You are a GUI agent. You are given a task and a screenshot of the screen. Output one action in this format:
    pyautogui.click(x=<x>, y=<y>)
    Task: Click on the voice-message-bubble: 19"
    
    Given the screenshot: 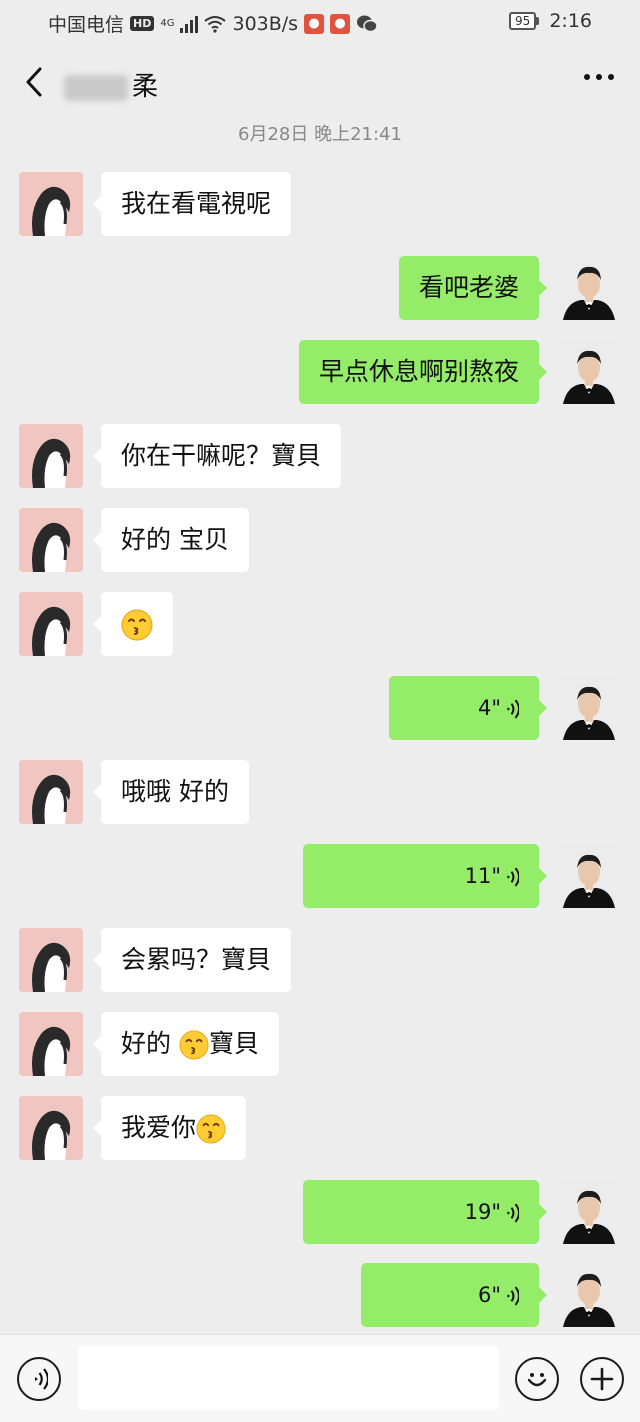 What is the action you would take?
    pyautogui.click(x=425, y=1212)
    